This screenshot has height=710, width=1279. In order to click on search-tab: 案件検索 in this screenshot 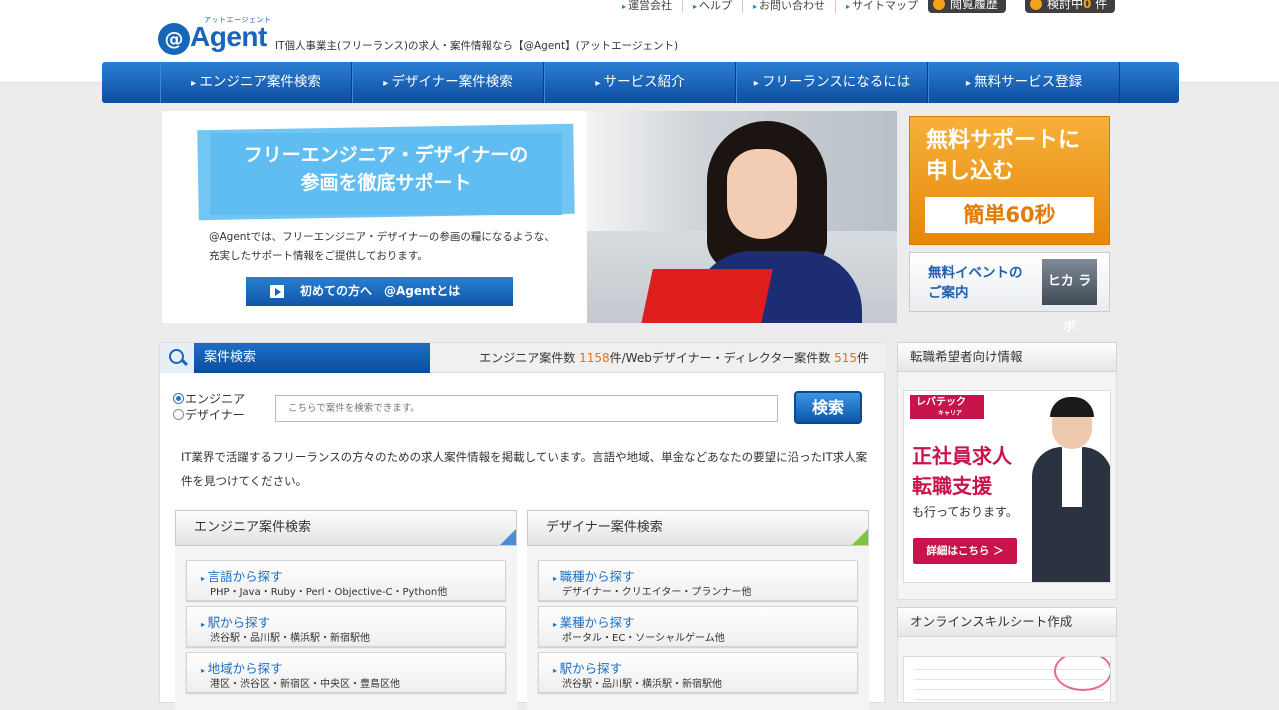, I will do `click(295, 358)`.